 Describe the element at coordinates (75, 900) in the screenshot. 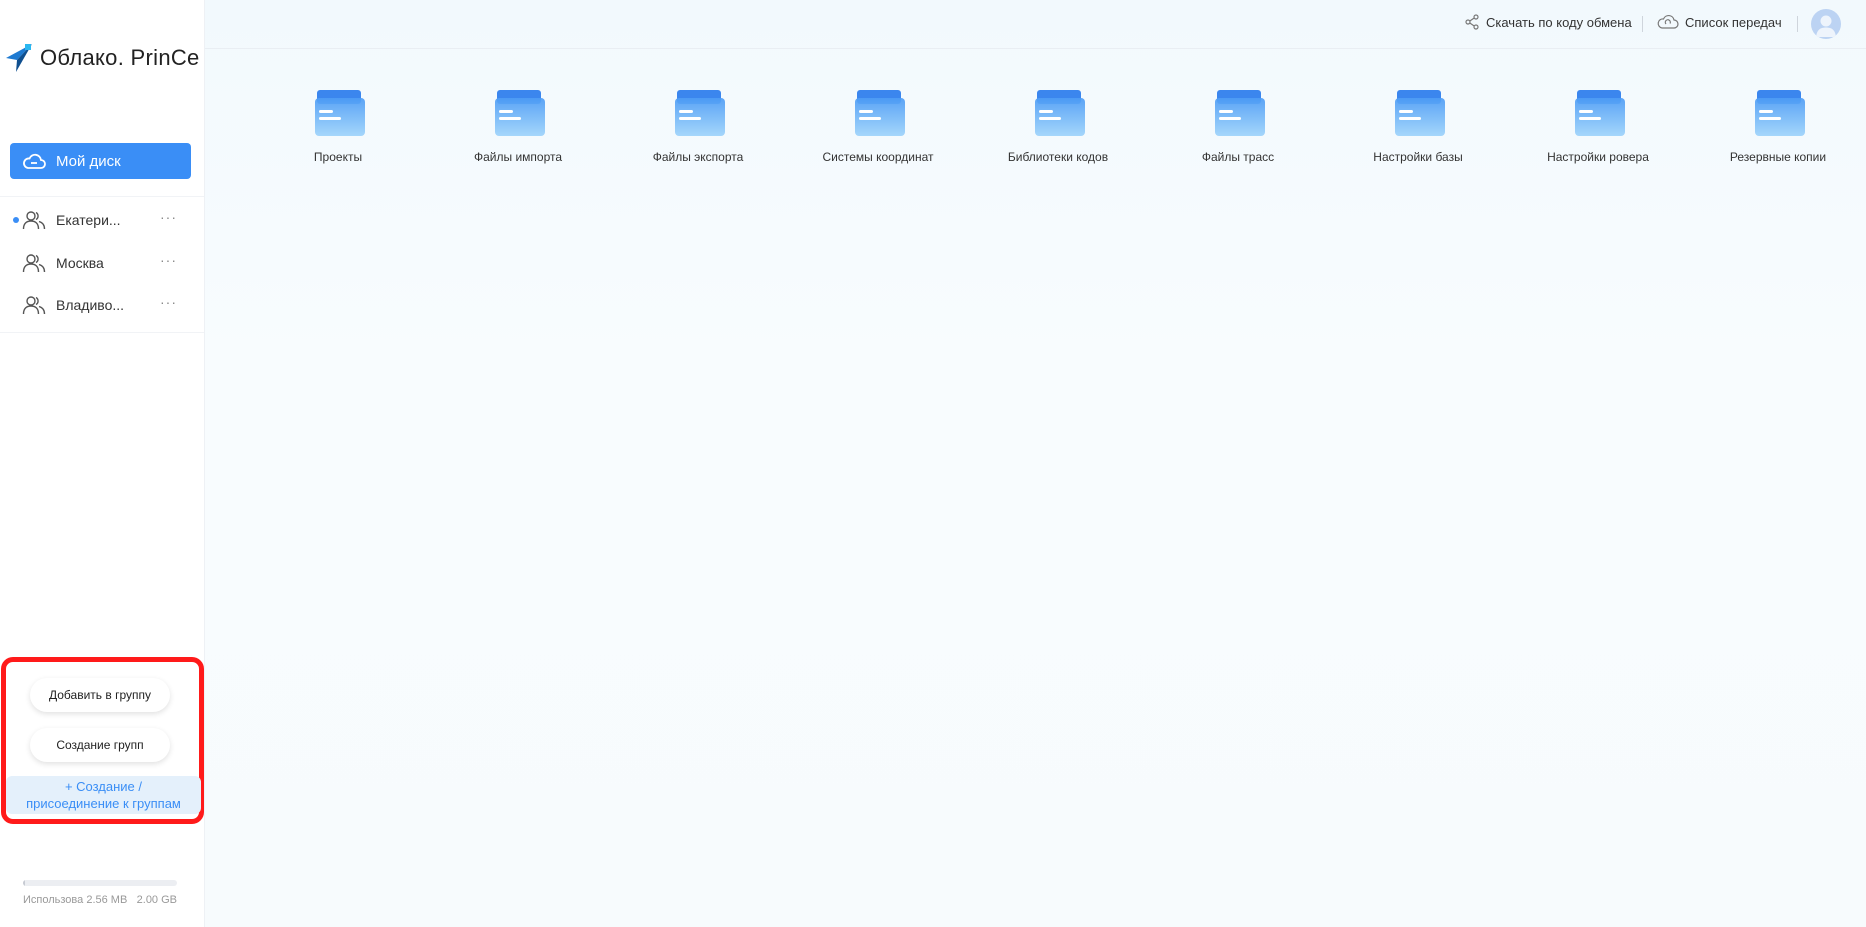

I see `storage-used: Использова 2.56 MB` at that location.